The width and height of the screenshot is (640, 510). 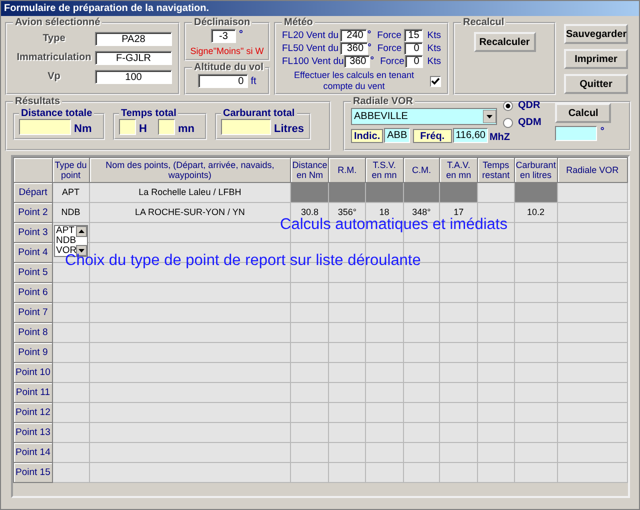 I want to click on action-button: Quitter, so click(x=596, y=84).